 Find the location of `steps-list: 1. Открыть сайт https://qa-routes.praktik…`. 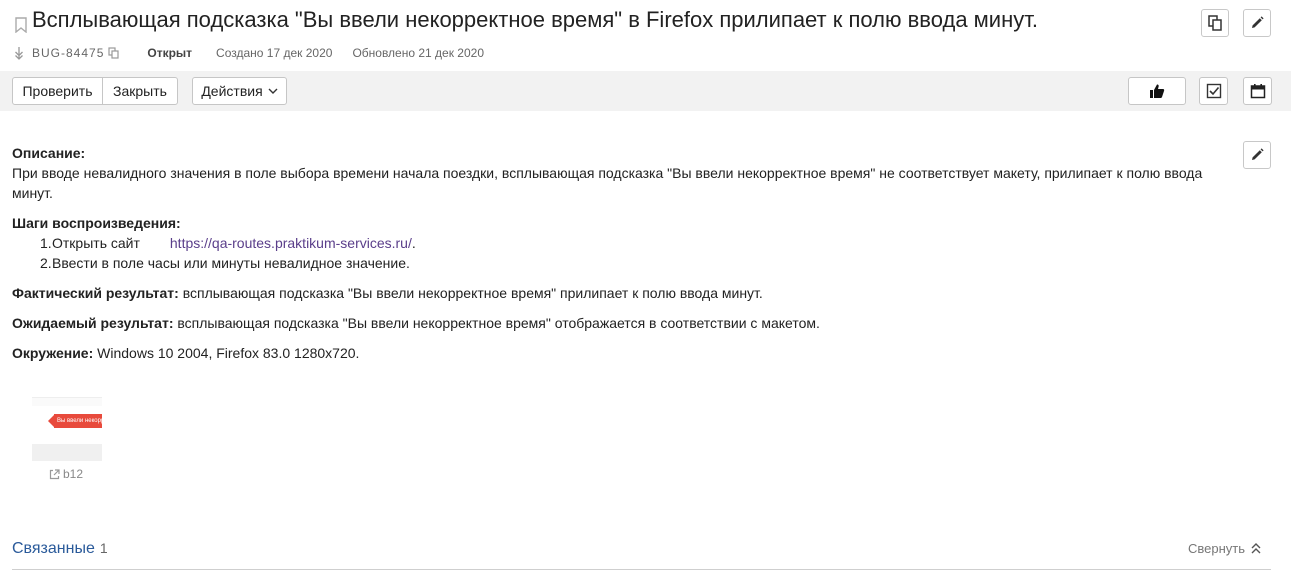

steps-list: 1. Открыть сайт https://qa-routes.praktik… is located at coordinates (619, 253).